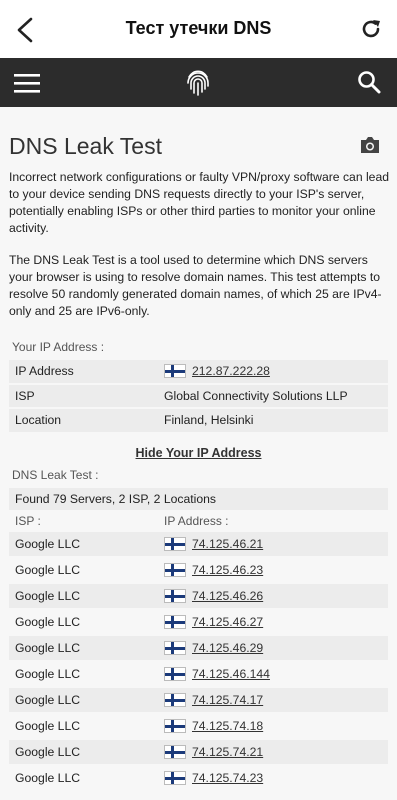 Image resolution: width=397 pixels, height=800 pixels. What do you see at coordinates (38, 420) in the screenshot?
I see `location-row-key: Location` at bounding box center [38, 420].